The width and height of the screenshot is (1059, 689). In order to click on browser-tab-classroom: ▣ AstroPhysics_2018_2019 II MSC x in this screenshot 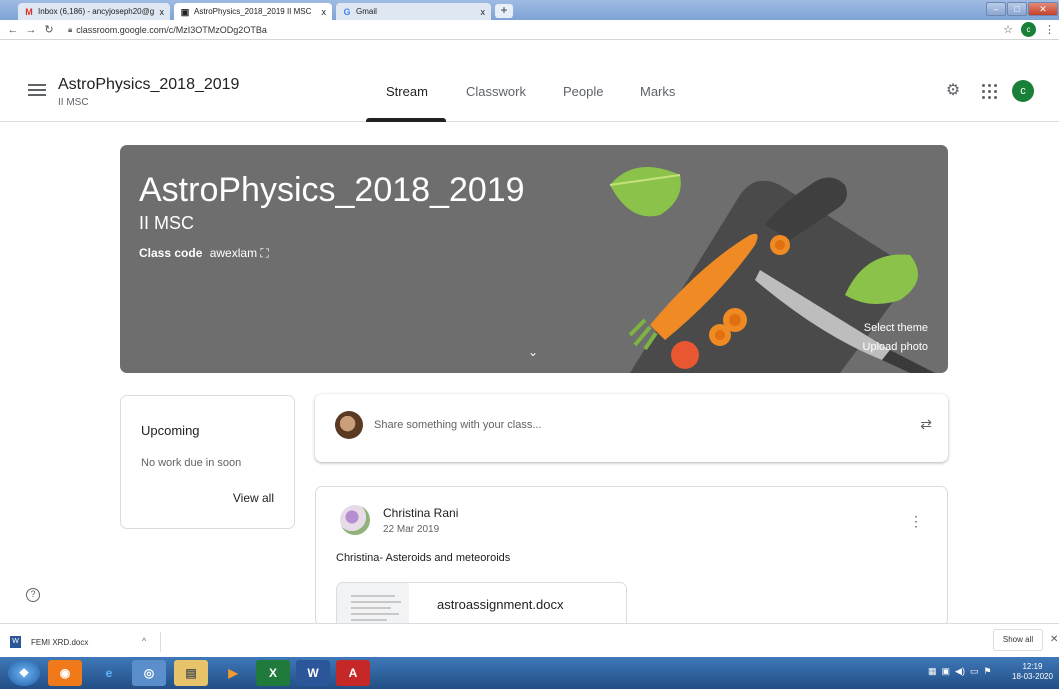, I will do `click(253, 11)`.